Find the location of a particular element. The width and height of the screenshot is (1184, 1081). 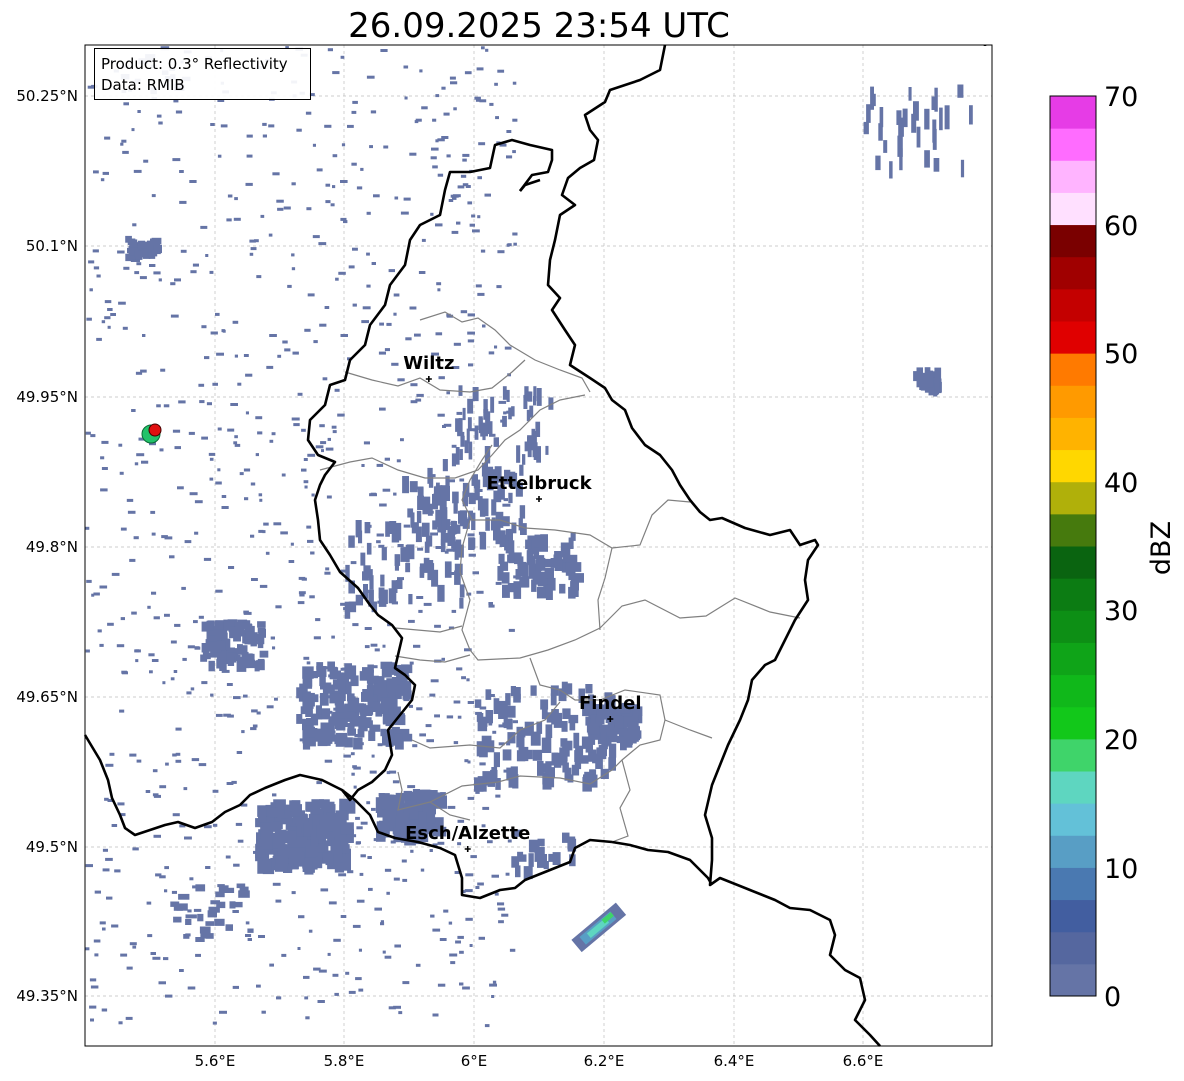

colorbar-tick: 30 is located at coordinates (1121, 611).